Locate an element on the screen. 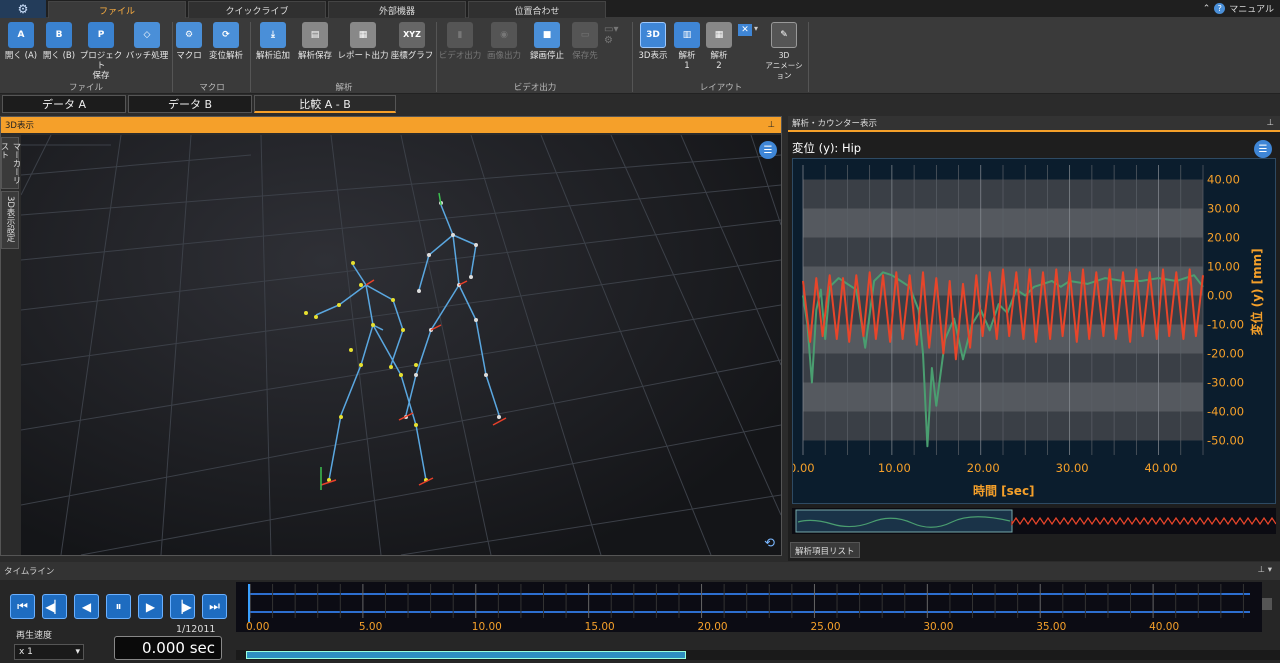  collapse-ribbon-icon: ⌃ is located at coordinates (1207, 9).